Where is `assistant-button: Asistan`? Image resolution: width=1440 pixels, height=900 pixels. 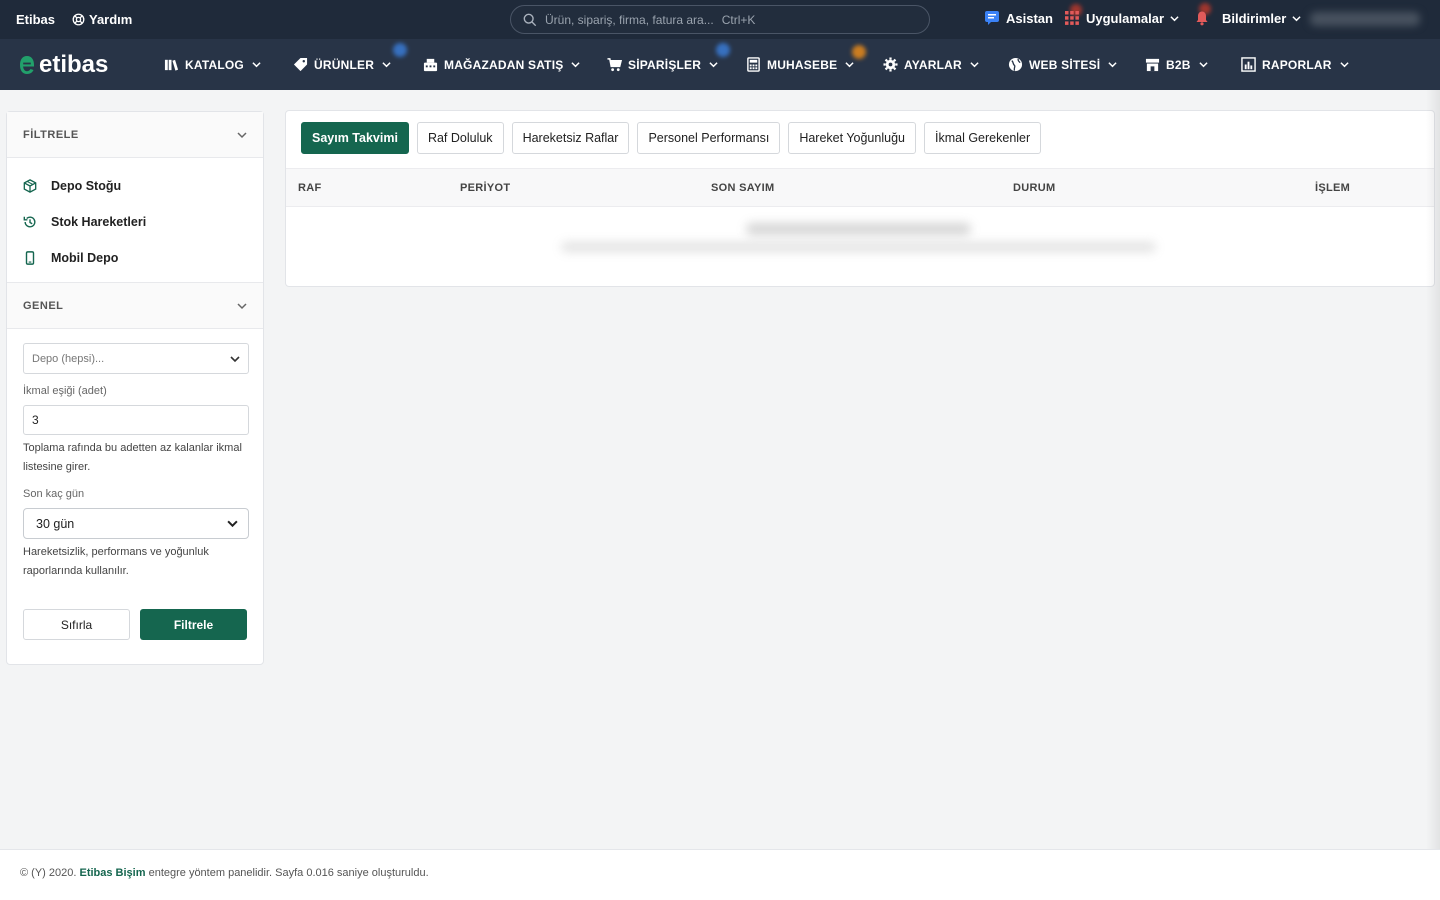 assistant-button: Asistan is located at coordinates (1018, 18).